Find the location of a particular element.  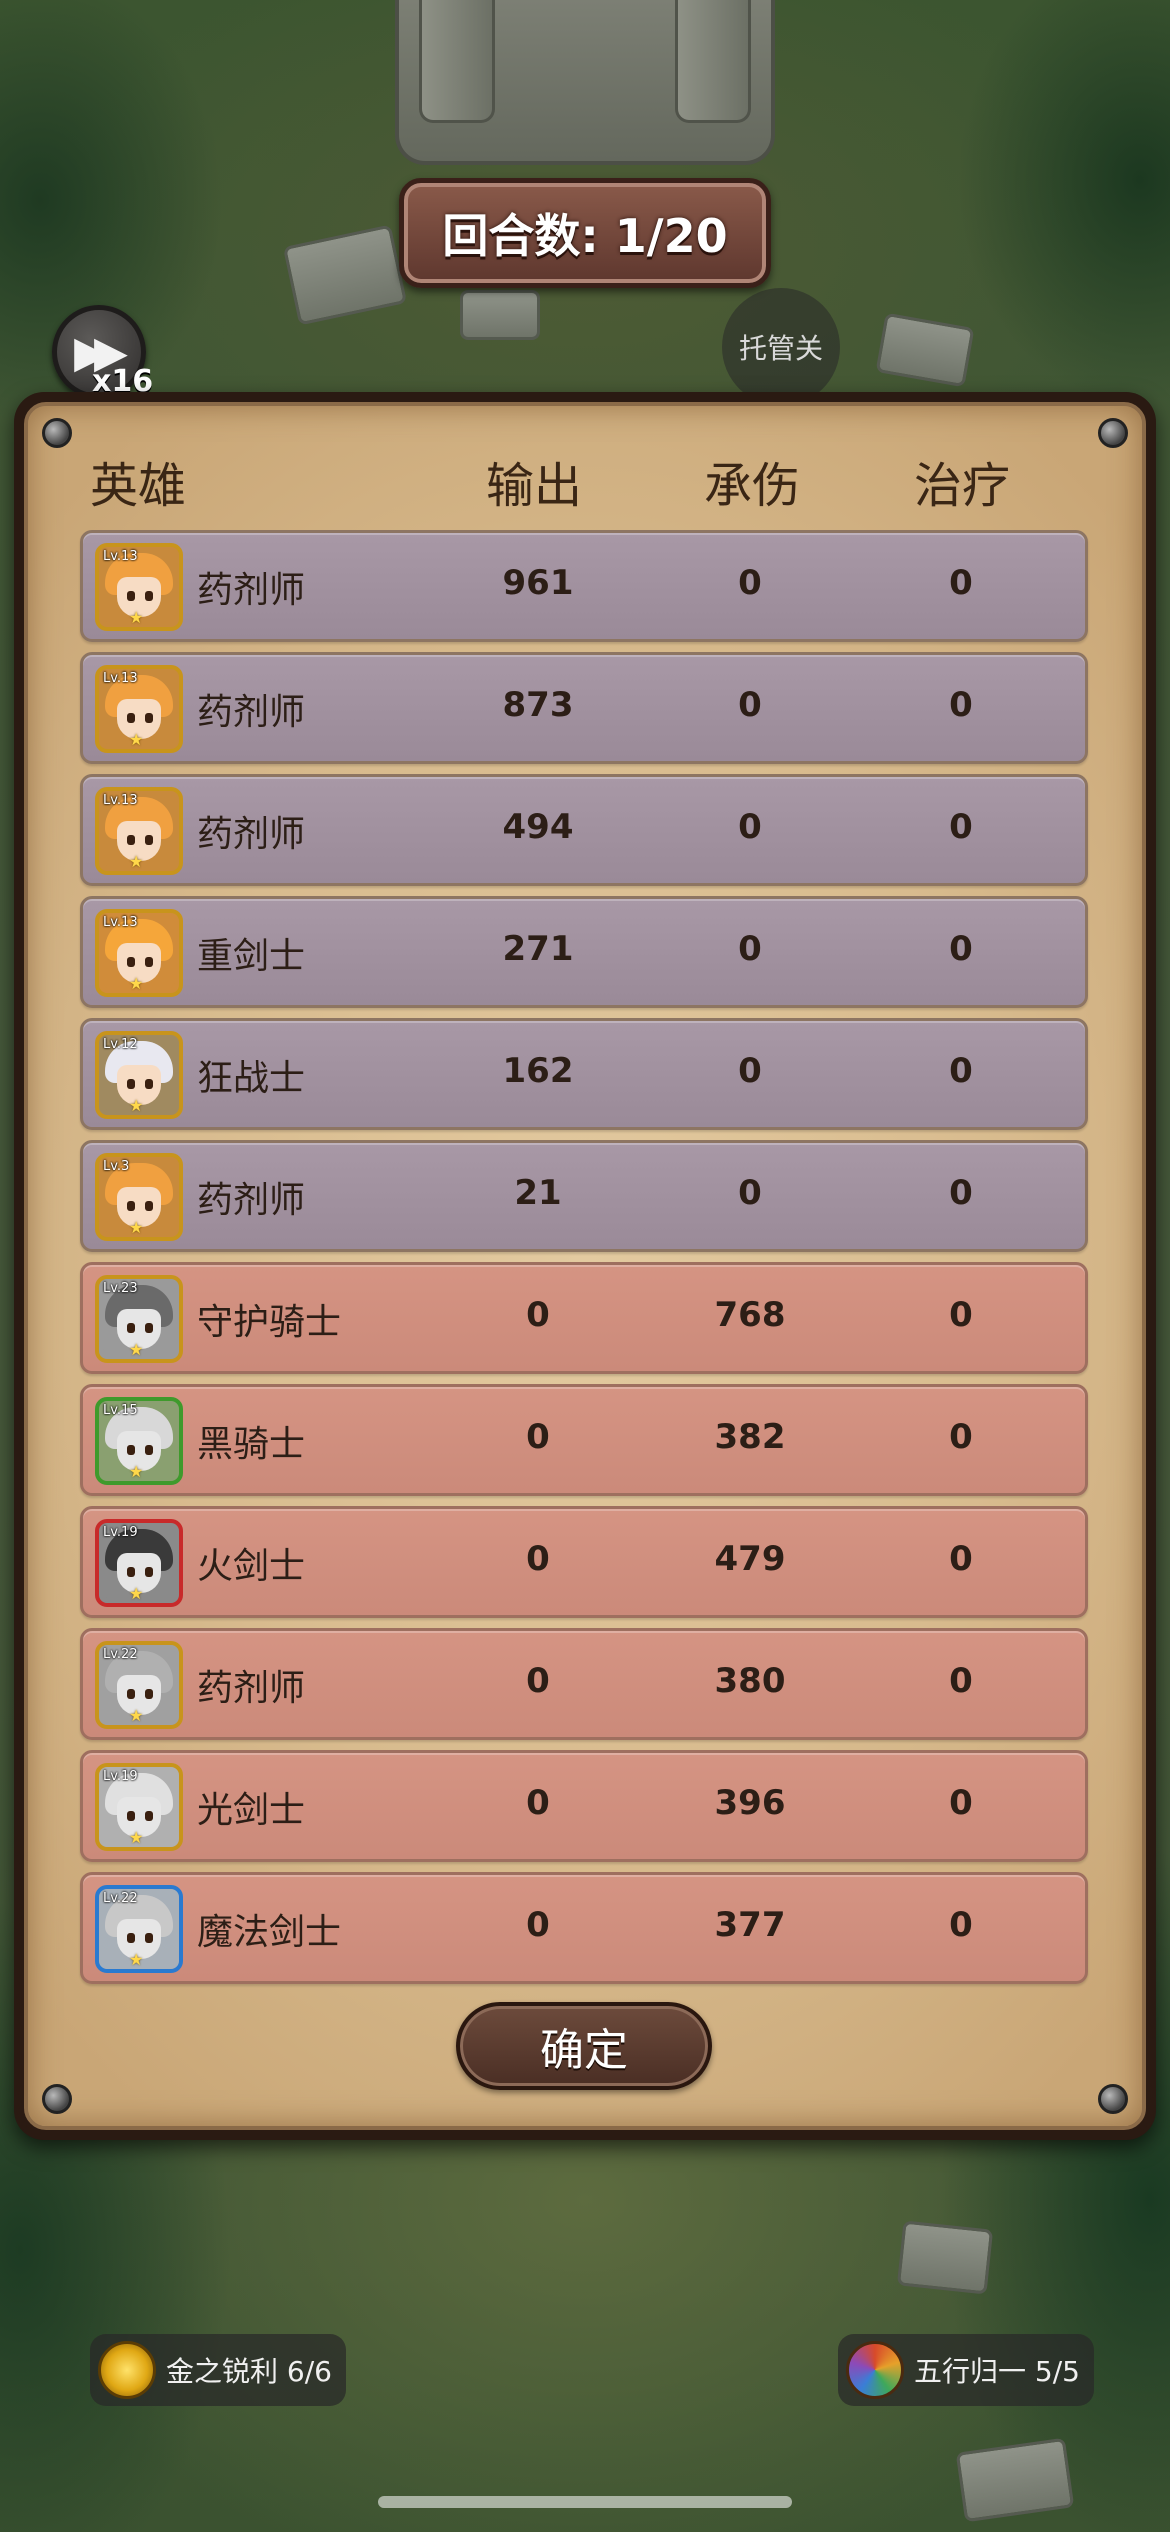

confirm-label: 确定 is located at coordinates (584, 2050).